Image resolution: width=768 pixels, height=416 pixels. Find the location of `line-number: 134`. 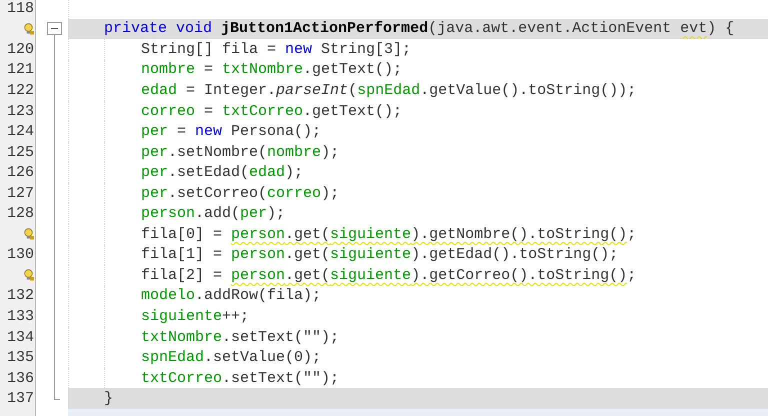

line-number: 134 is located at coordinates (20, 337).